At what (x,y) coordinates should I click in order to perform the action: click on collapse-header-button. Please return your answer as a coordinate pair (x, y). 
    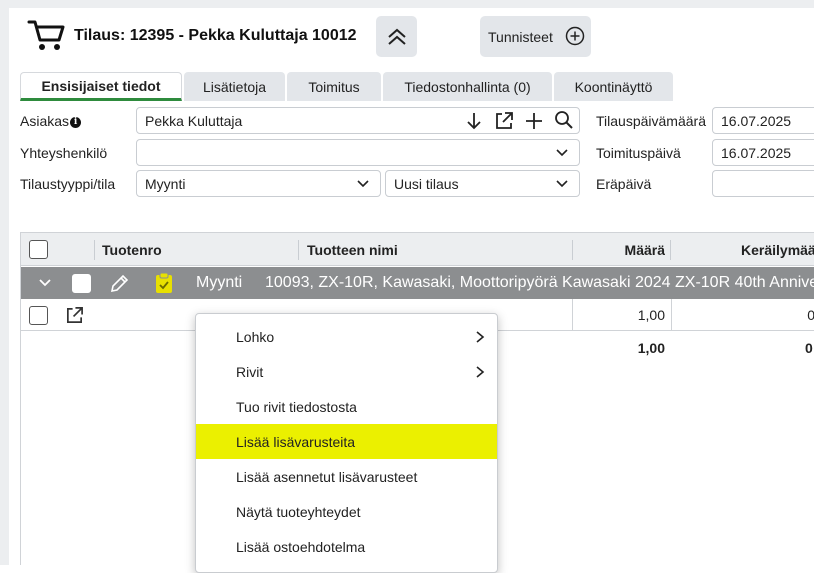
    Looking at the image, I should click on (396, 36).